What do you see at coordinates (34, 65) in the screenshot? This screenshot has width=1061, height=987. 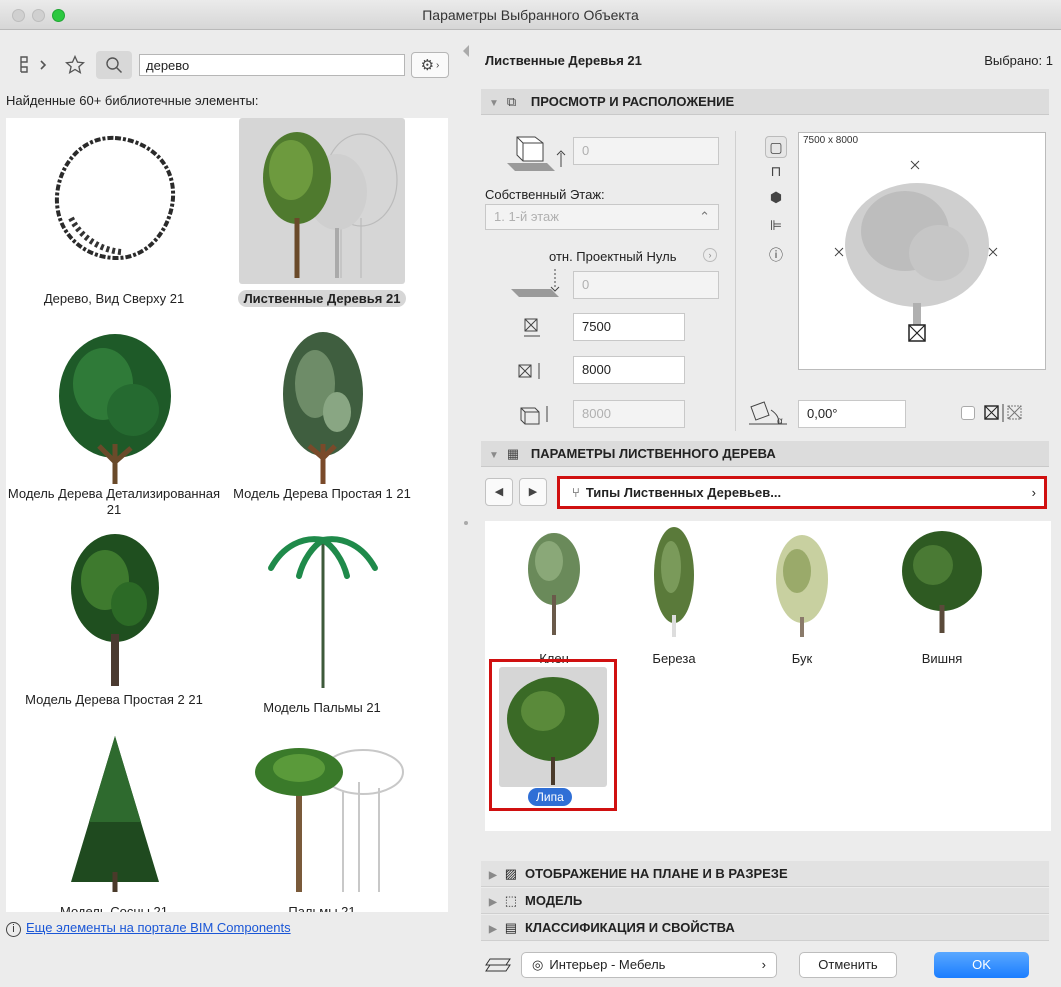 I see `library-tree-icon` at bounding box center [34, 65].